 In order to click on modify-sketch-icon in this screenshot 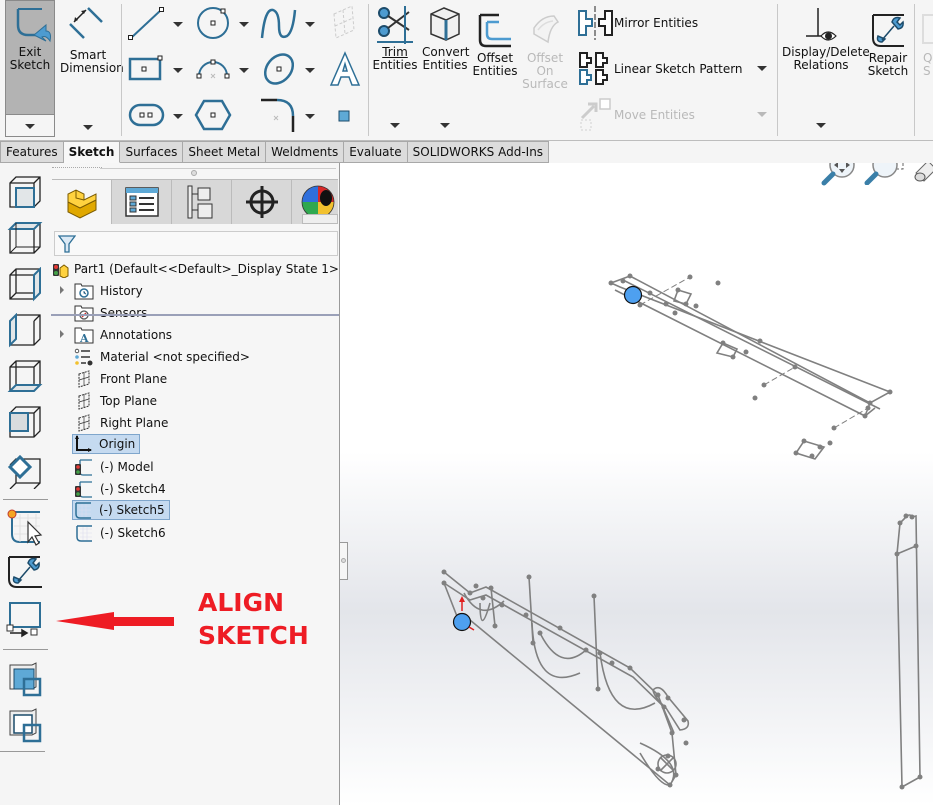, I will do `click(25, 527)`.